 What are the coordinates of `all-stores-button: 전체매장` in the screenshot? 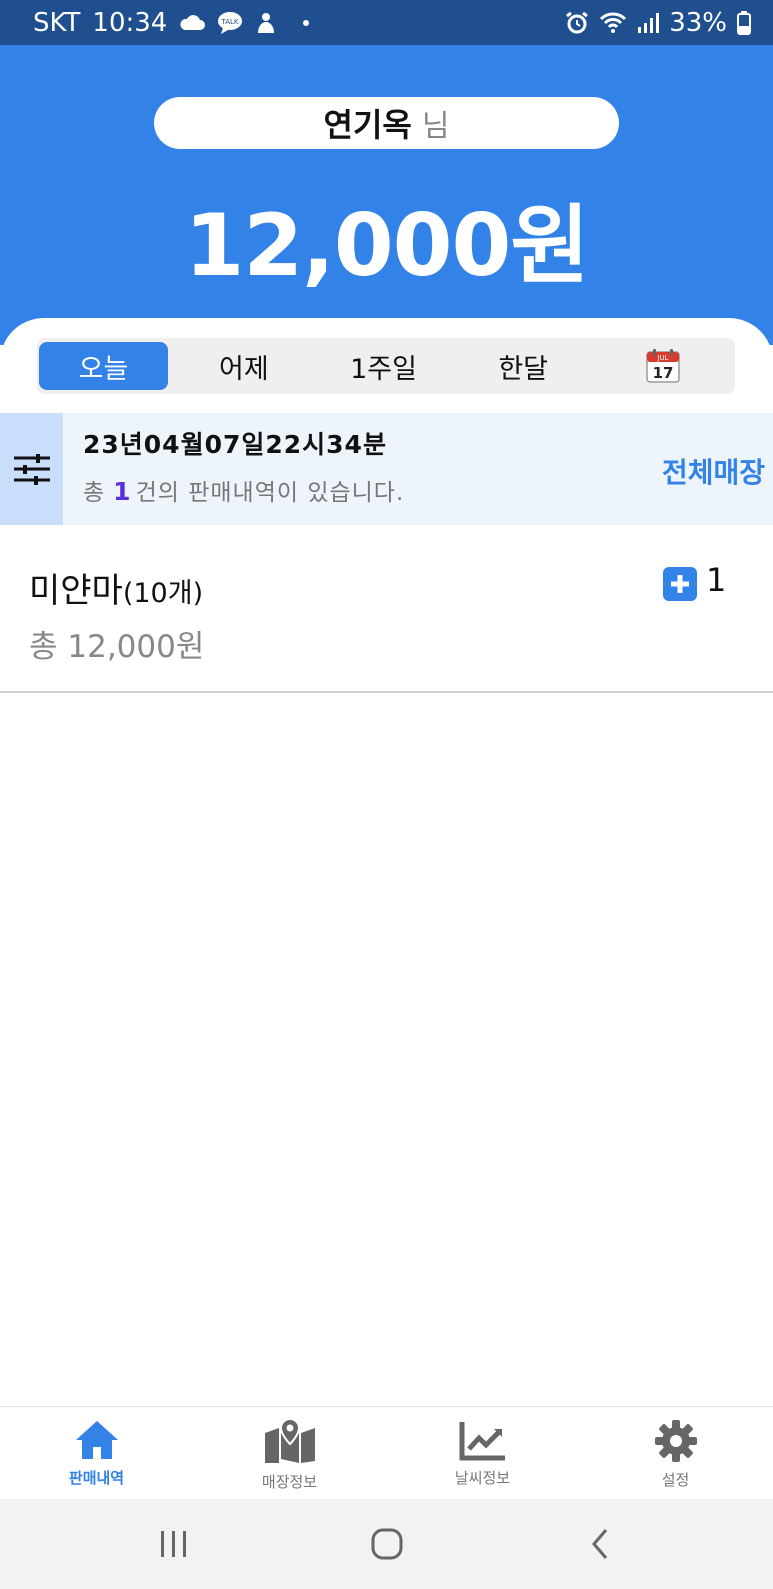 It's located at (713, 471).